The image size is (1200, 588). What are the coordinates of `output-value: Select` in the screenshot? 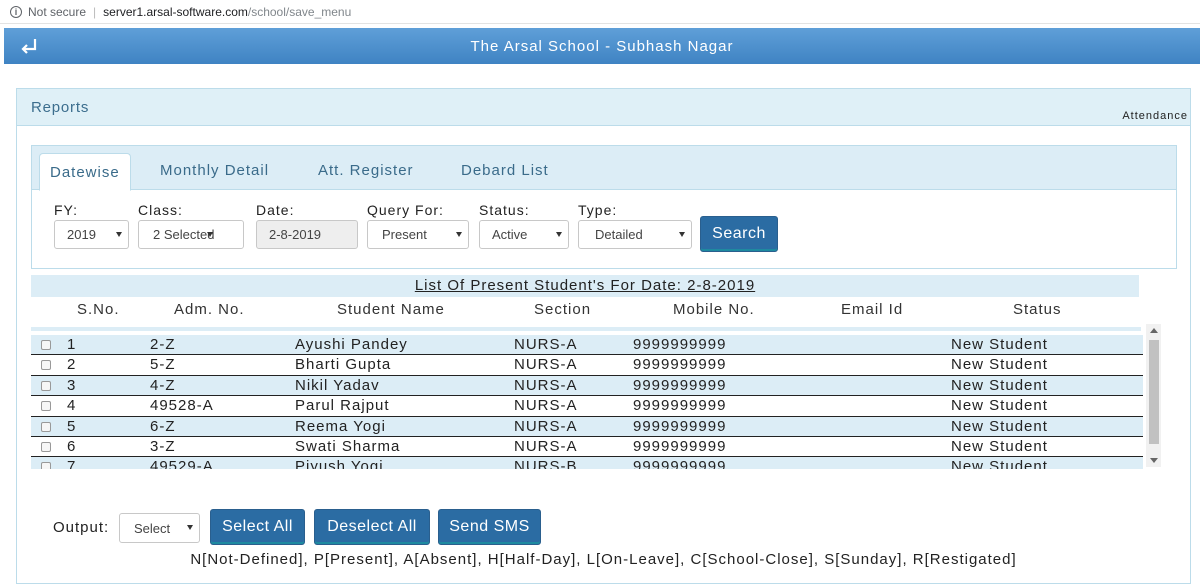 It's located at (152, 528).